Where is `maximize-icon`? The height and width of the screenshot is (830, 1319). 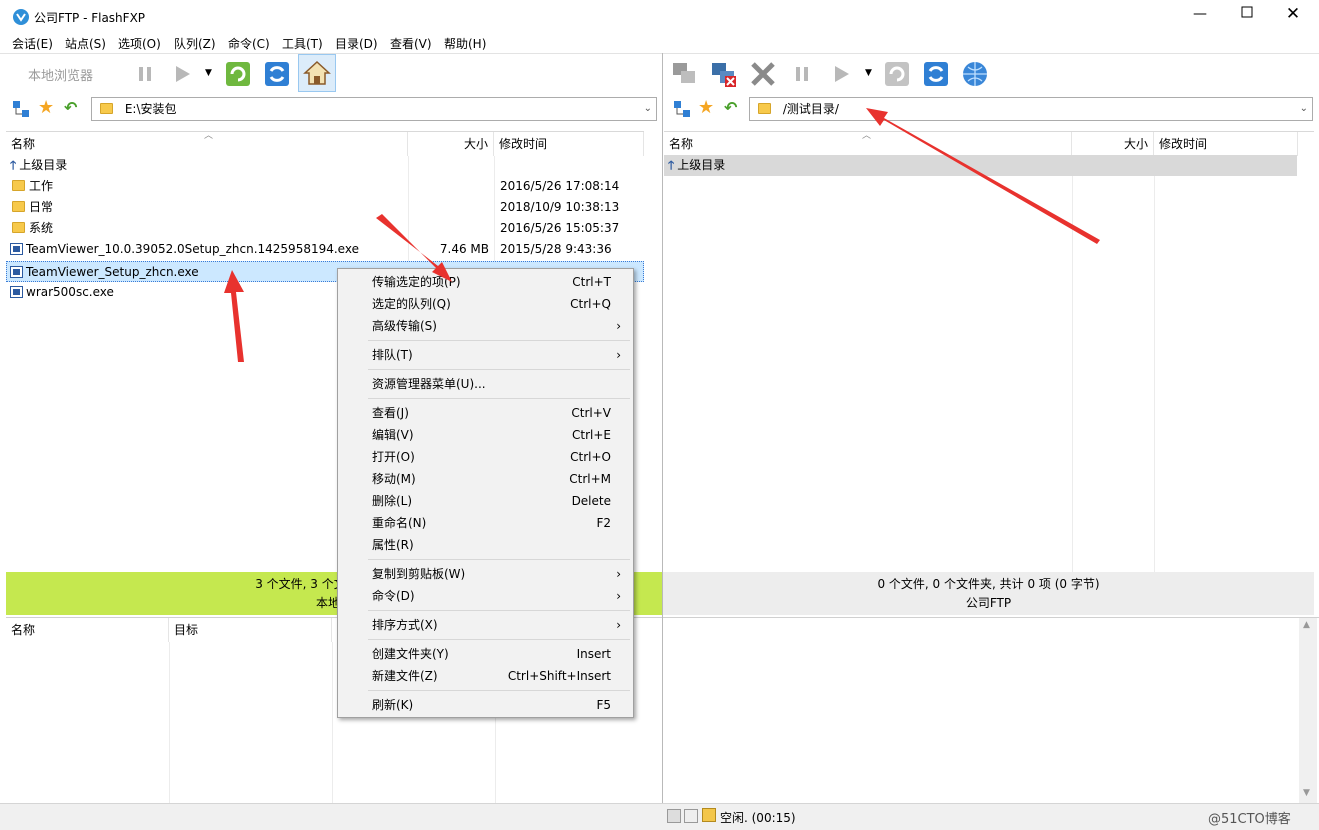 maximize-icon is located at coordinates (1247, 16).